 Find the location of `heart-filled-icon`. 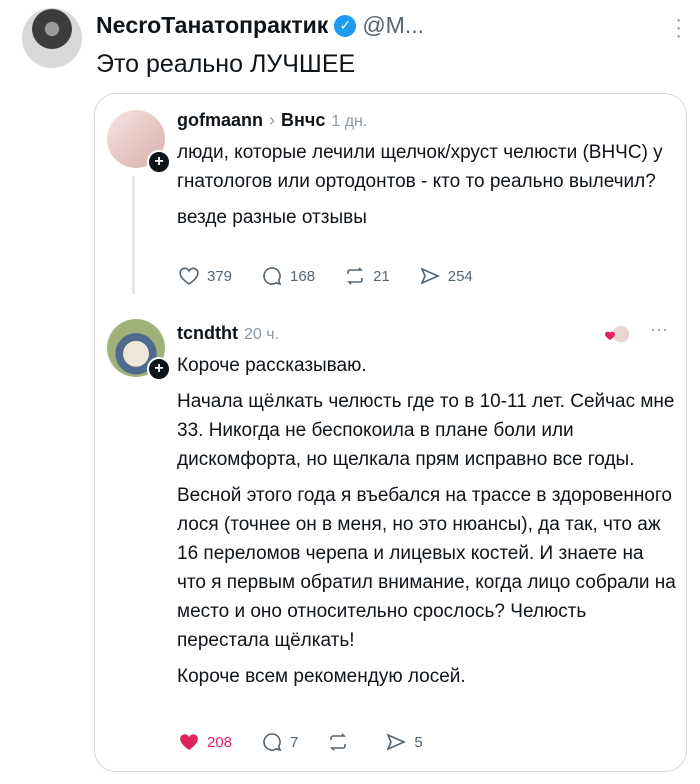

heart-filled-icon is located at coordinates (189, 742).